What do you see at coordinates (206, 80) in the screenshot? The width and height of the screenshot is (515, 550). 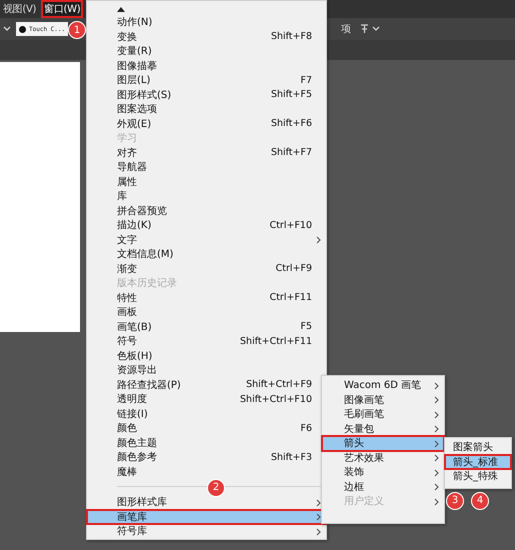 I see `menu-item: 图层(L) F7` at bounding box center [206, 80].